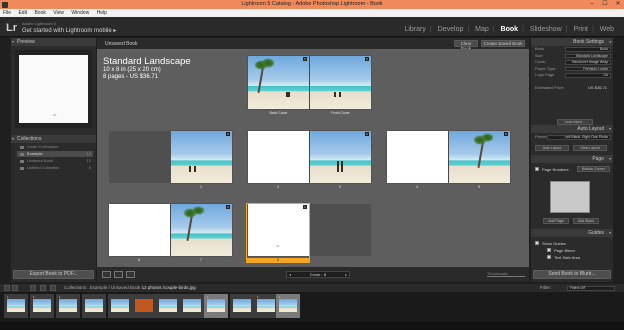  What do you see at coordinates (53, 288) in the screenshot?
I see `forward-arrow-icon` at bounding box center [53, 288].